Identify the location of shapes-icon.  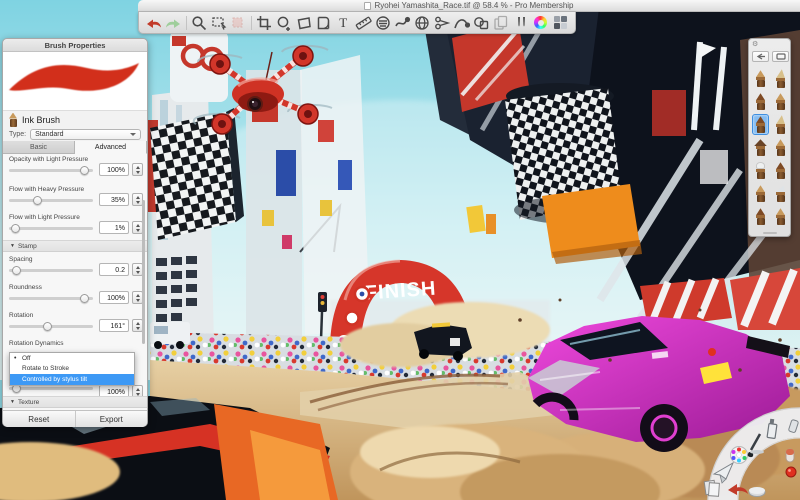
(481, 23).